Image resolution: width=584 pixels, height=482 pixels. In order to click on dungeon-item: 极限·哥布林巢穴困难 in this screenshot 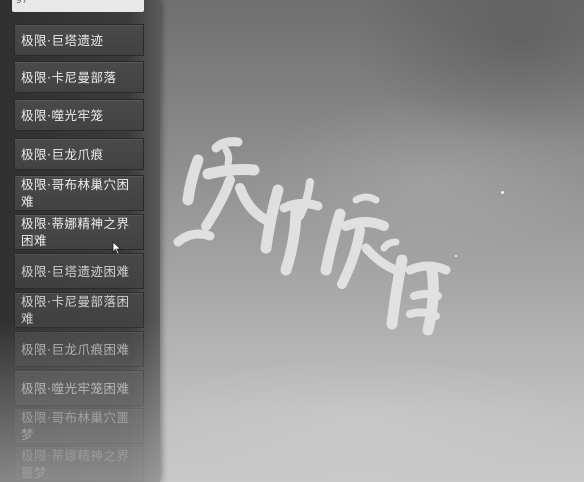, I will do `click(79, 193)`.